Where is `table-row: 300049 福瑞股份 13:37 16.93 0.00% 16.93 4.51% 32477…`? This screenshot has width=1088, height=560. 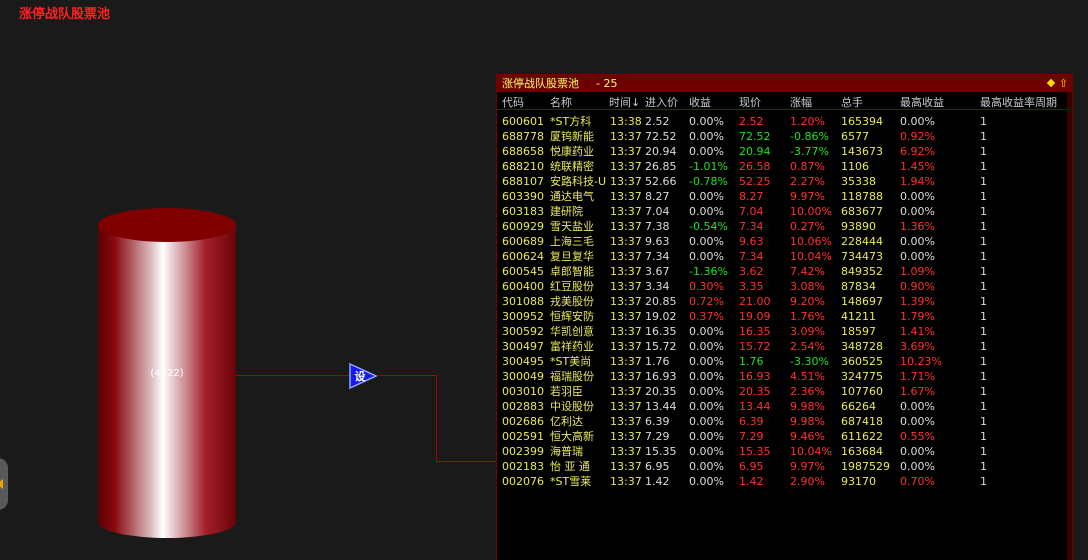 table-row: 300049 福瑞股份 13:37 16.93 0.00% 16.93 4.51% 32477… is located at coordinates (784, 376).